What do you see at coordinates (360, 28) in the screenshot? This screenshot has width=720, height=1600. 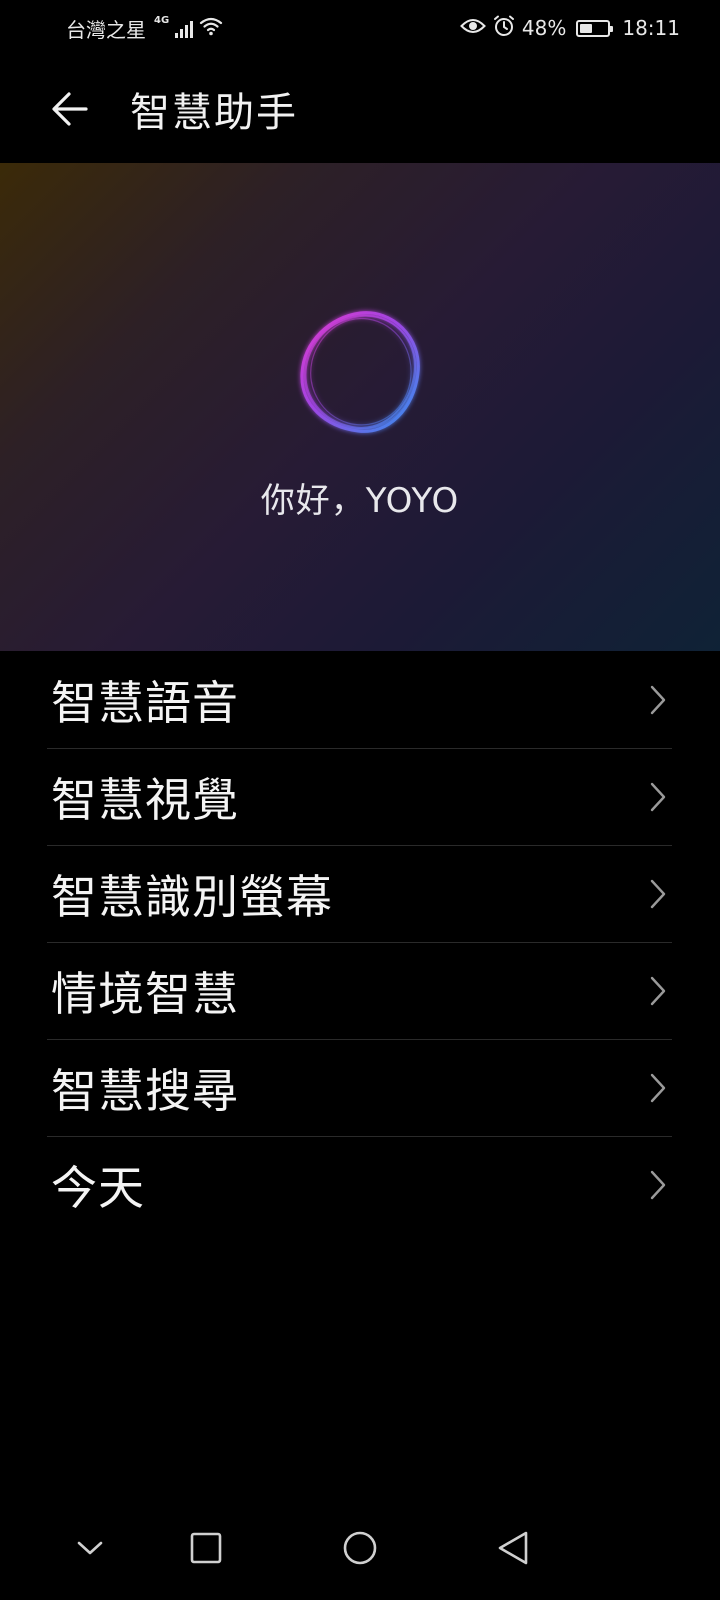 I see `status-bar: 台灣之星 4G 48% 18:11` at bounding box center [360, 28].